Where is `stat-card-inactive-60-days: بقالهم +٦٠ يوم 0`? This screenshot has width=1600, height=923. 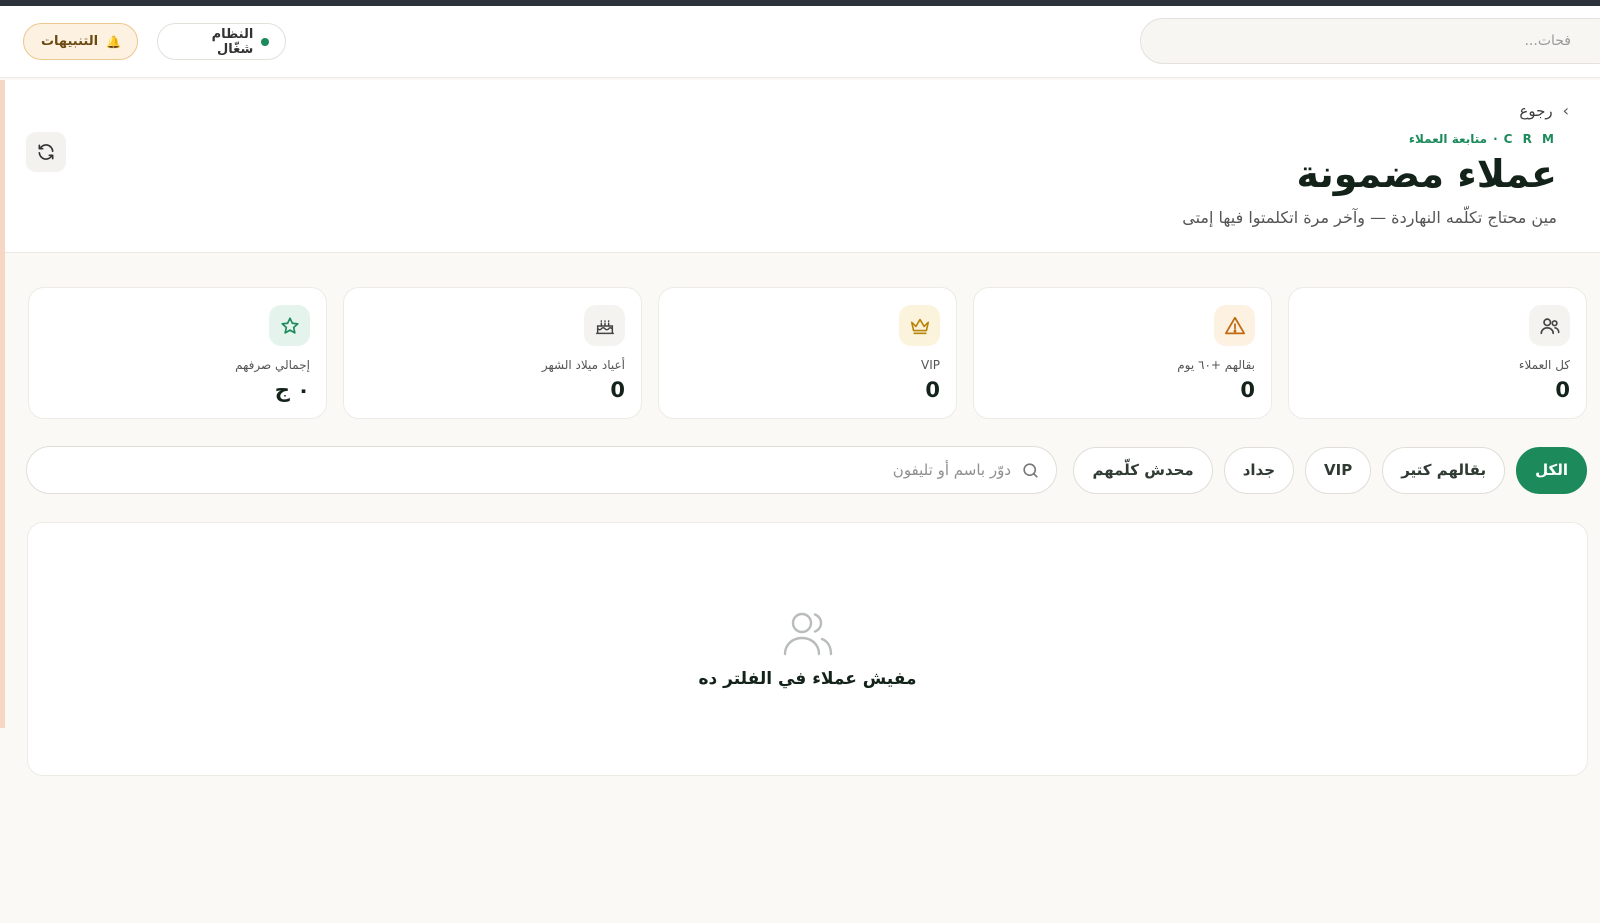
stat-card-inactive-60-days: بقالهم +٦٠ يوم 0 is located at coordinates (1122, 353).